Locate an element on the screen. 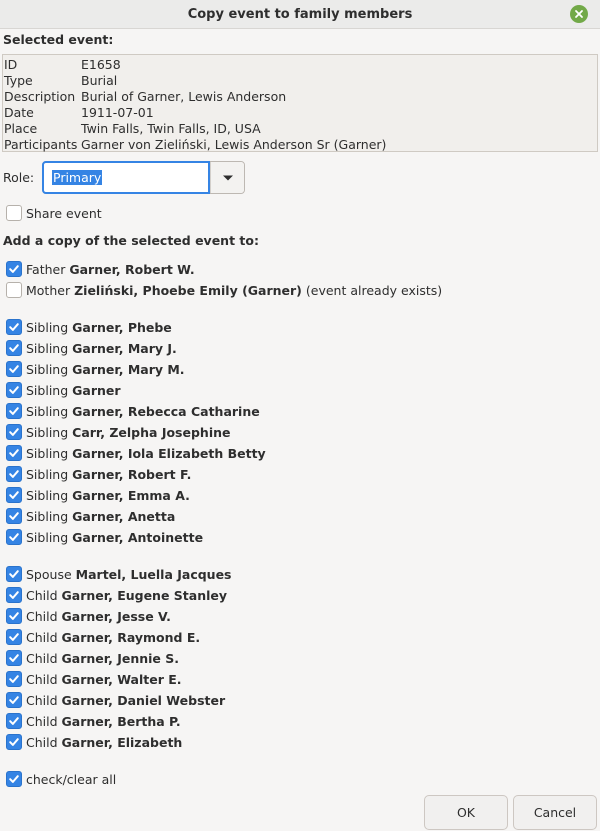 Image resolution: width=600 pixels, height=831 pixels. info-row-place: Place Twin Falls, Twin Falls, ID, USA is located at coordinates (300, 129).